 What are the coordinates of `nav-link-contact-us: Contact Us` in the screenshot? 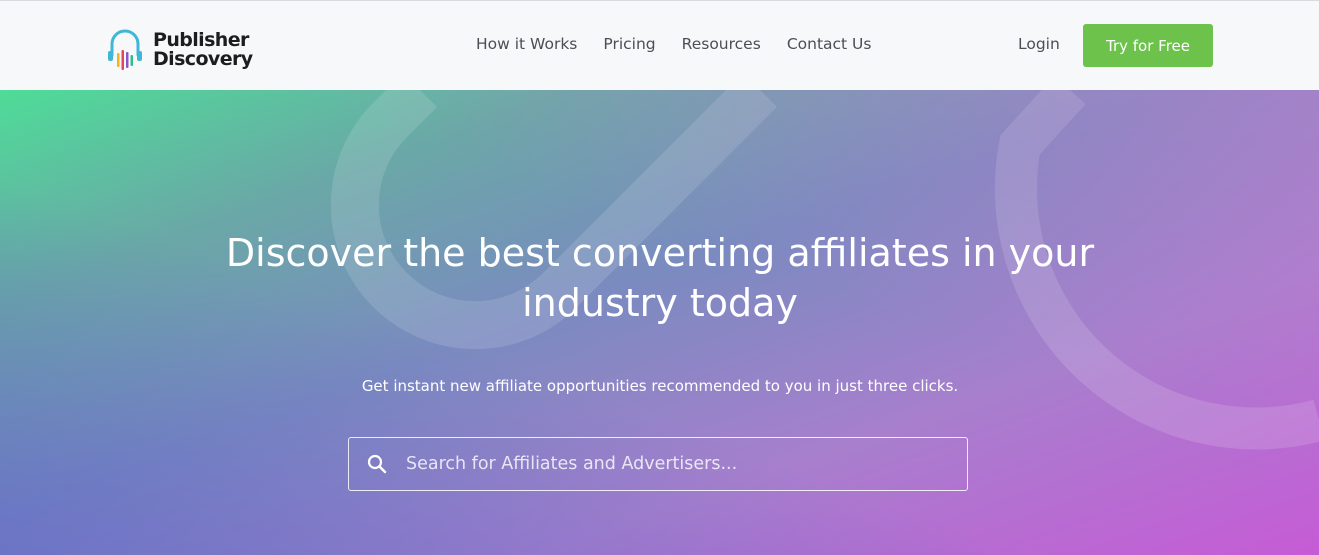 It's located at (829, 44).